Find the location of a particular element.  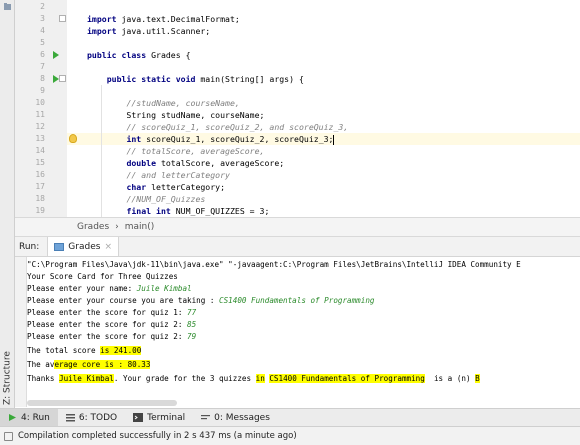

quiz1-input: 77 is located at coordinates (192, 312).